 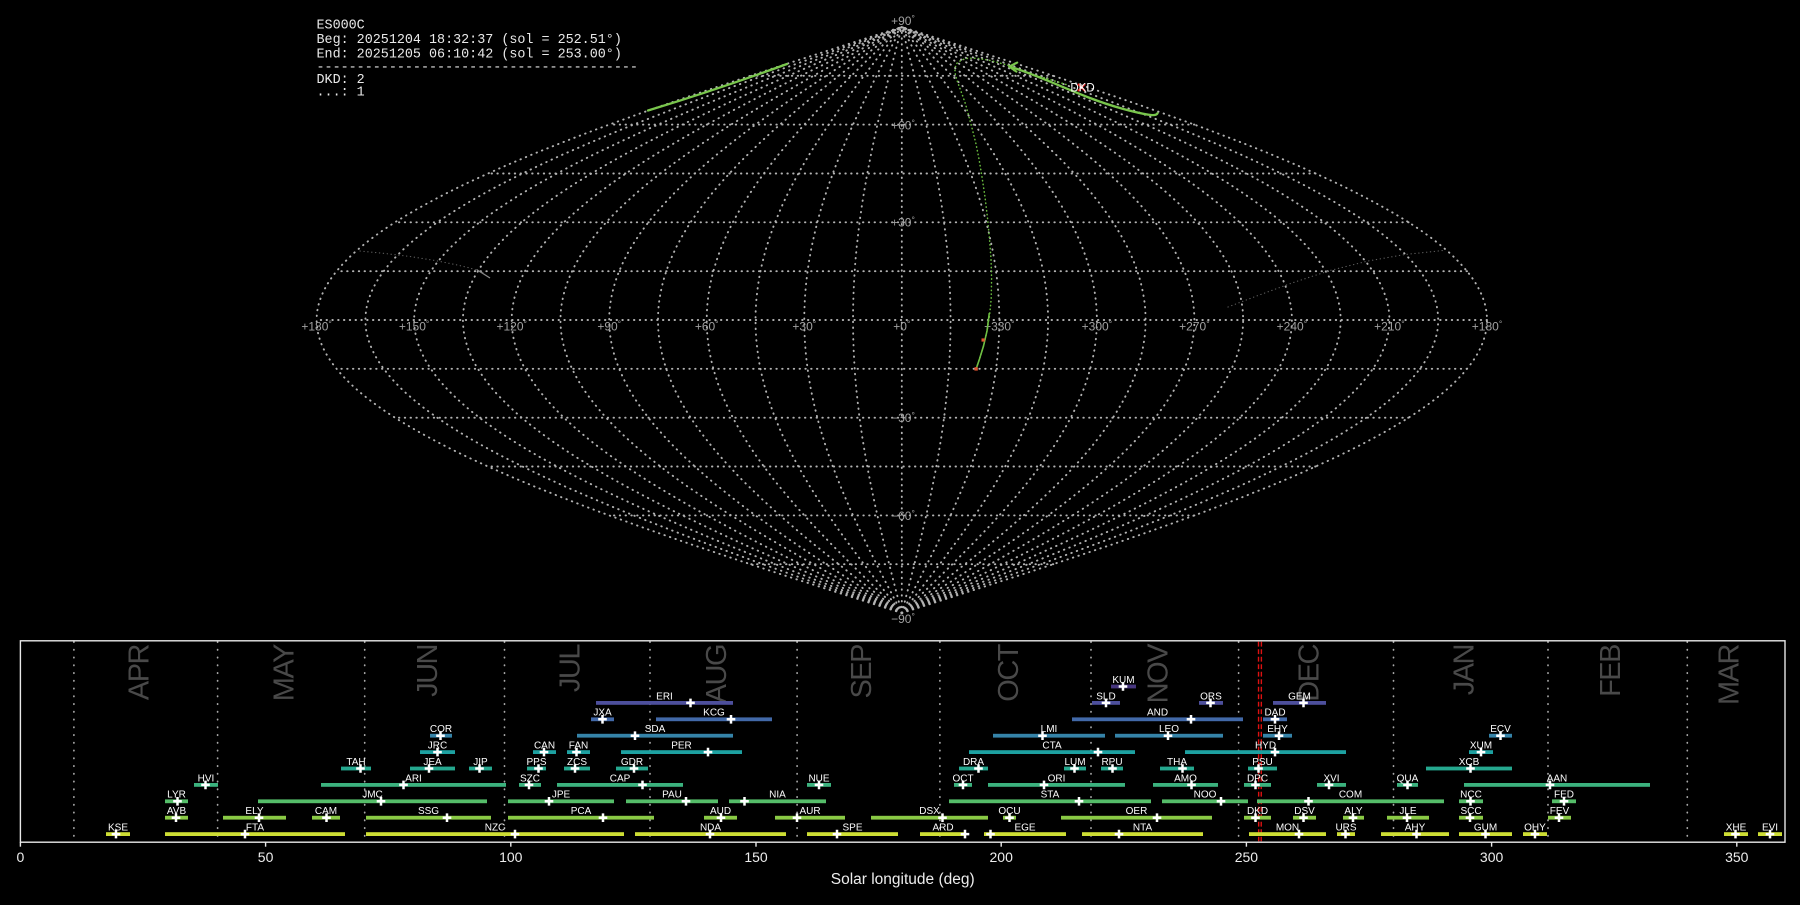 I want to click on svg-text: ...: 1, so click(x=341, y=93).